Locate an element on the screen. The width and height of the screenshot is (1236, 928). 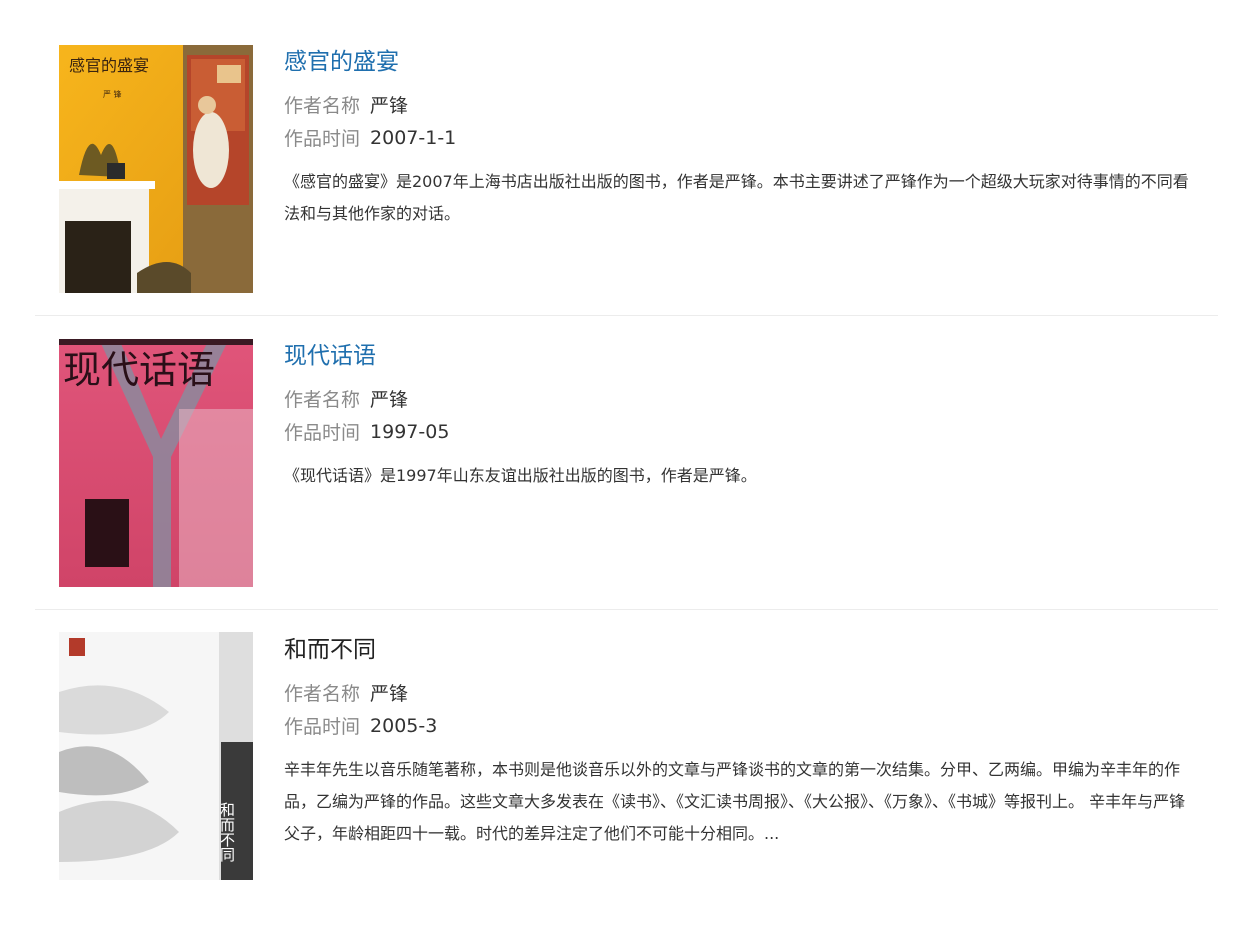
cover-author-text: 严 锋 is located at coordinates (112, 94).